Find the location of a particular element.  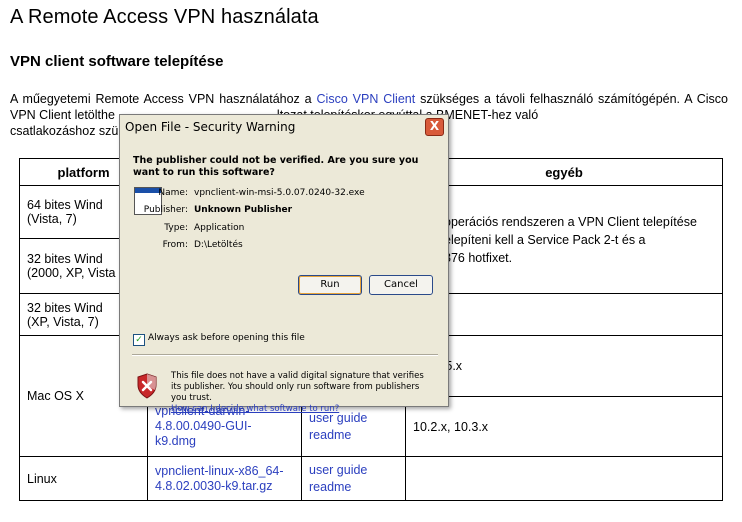

dialog-title: Open File - Security Warning is located at coordinates (210, 127).